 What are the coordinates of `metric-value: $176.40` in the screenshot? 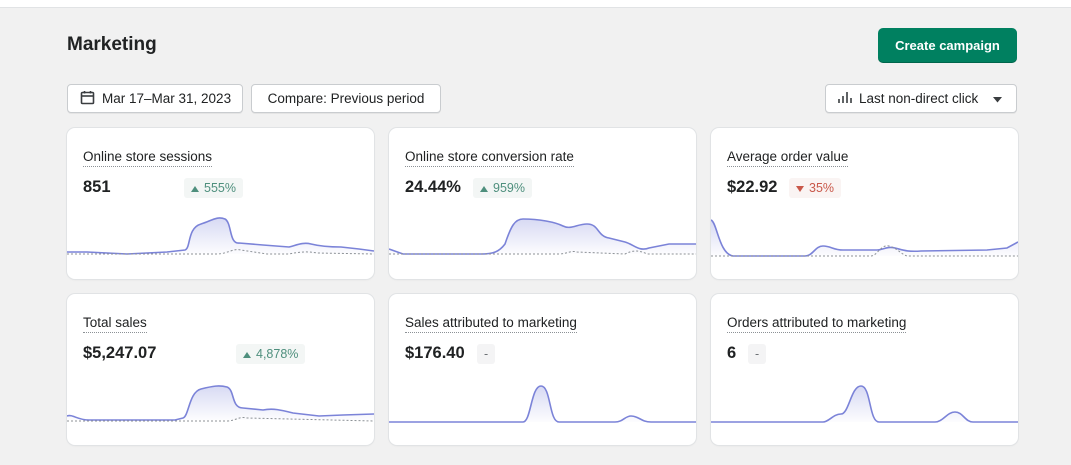 It's located at (435, 353).